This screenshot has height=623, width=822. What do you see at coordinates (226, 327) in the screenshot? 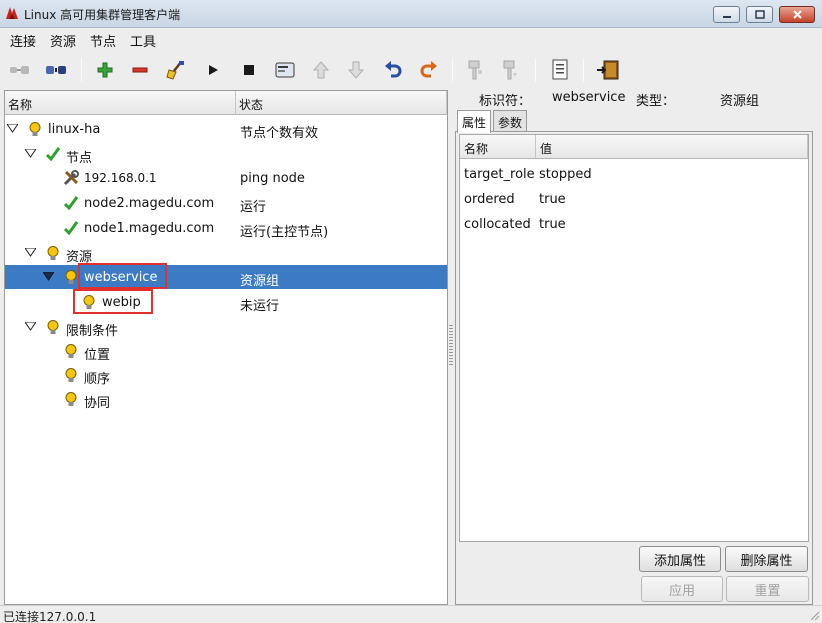
I see `tree-row-constraints: 限制条件` at bounding box center [226, 327].